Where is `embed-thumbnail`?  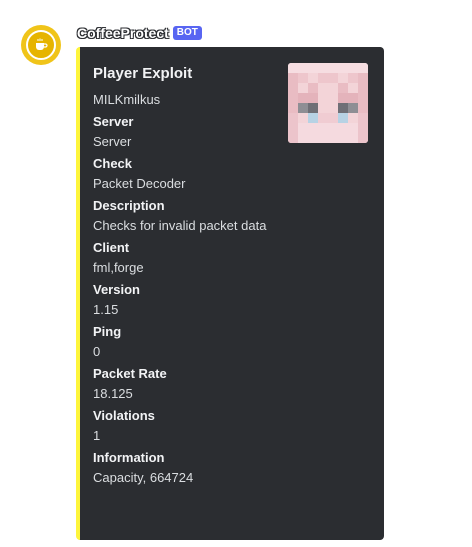
embed-thumbnail is located at coordinates (328, 103).